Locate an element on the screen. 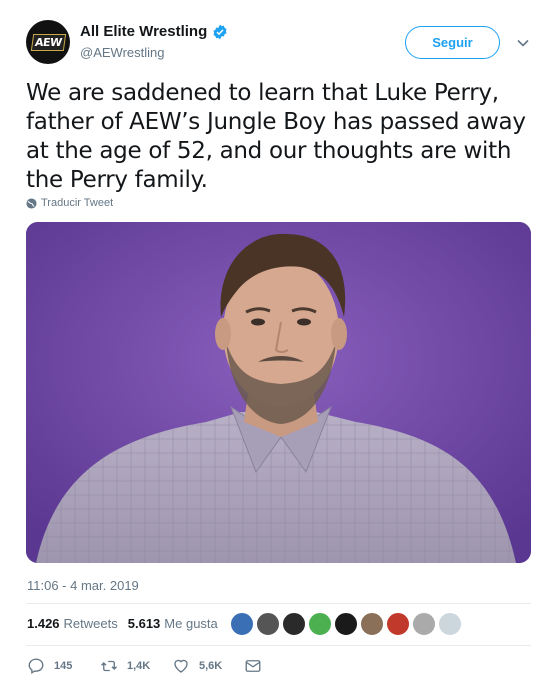 Image resolution: width=552 pixels, height=696 pixels. tweet-actions: 145 1,4K 5,6K is located at coordinates (157, 667).